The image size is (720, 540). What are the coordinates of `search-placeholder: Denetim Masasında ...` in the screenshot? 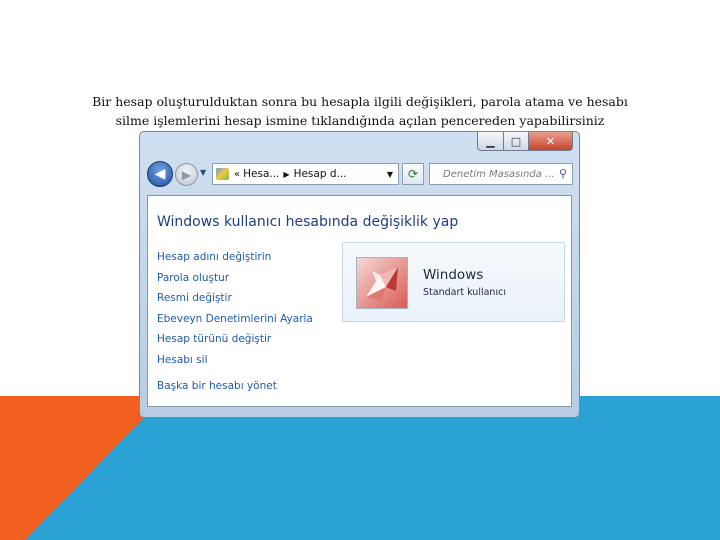 It's located at (499, 174).